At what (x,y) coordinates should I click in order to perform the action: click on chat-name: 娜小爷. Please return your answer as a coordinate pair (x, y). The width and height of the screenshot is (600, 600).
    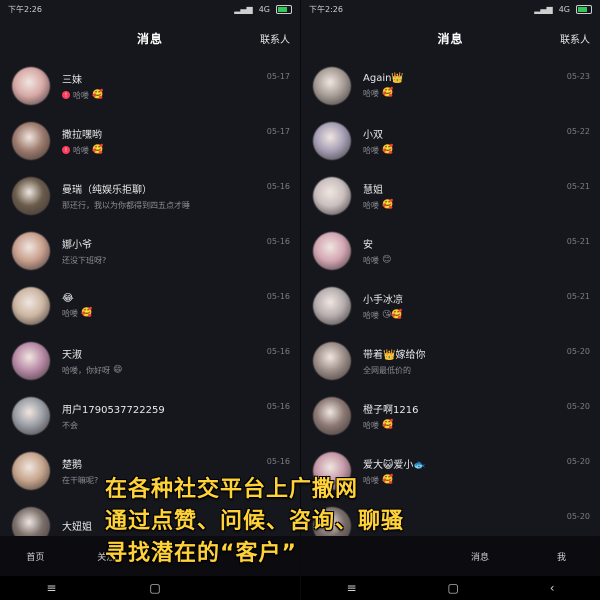
    Looking at the image, I should click on (77, 245).